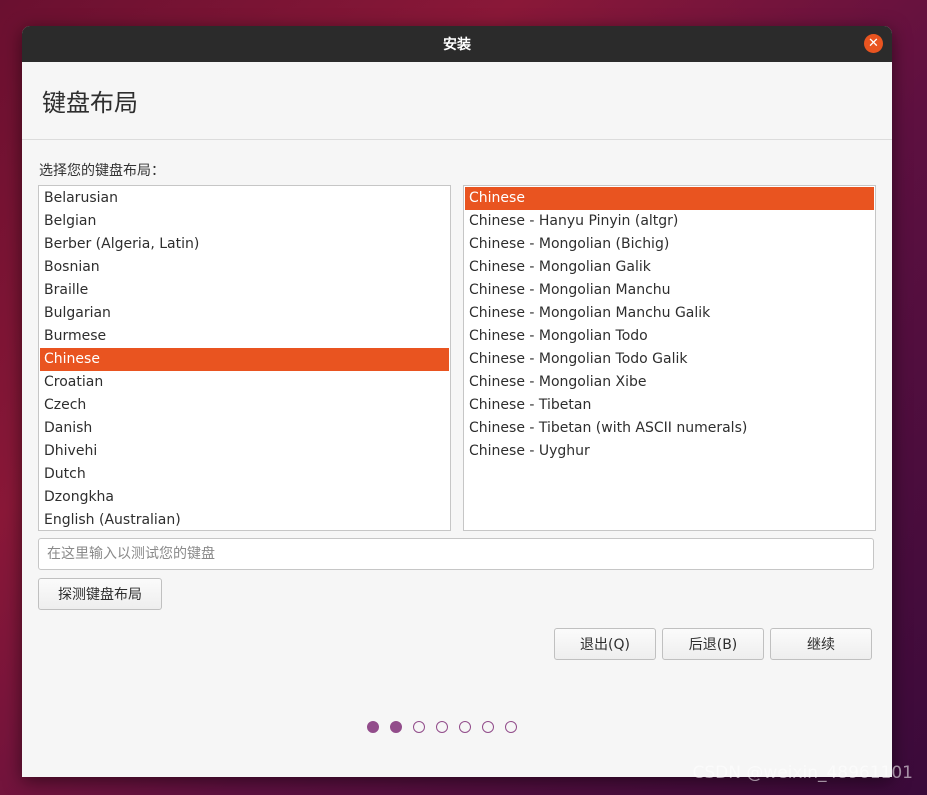 The width and height of the screenshot is (927, 795). I want to click on page-title: 键盘布局, so click(90, 103).